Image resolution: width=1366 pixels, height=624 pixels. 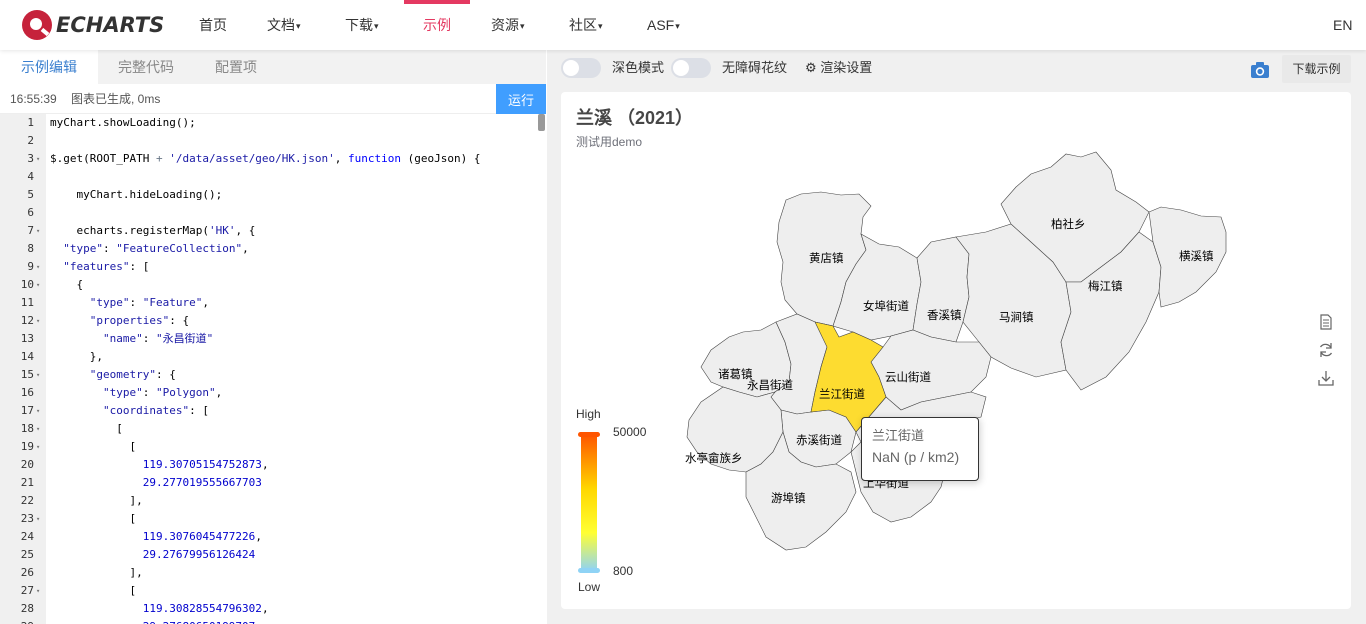 What do you see at coordinates (941, 289) in the screenshot?
I see `map-region` at bounding box center [941, 289].